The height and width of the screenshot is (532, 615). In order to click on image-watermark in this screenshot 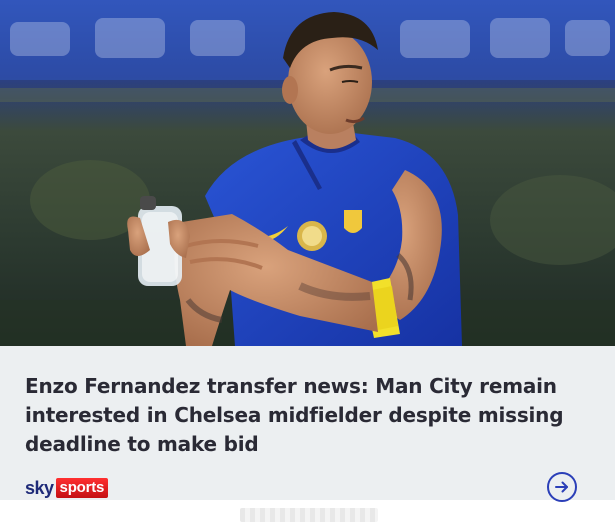, I will do `click(309, 515)`.